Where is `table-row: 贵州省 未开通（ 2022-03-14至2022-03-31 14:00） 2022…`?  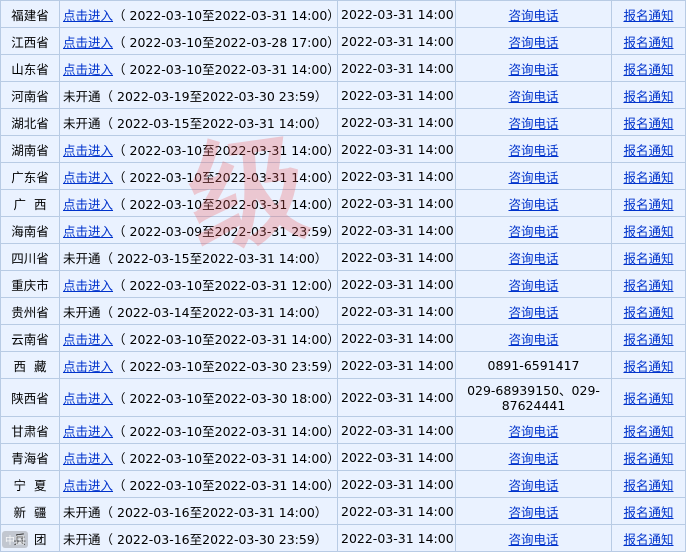
table-row: 贵州省 未开通（ 2022-03-14至2022-03-31 14:00） 2022… is located at coordinates (344, 311).